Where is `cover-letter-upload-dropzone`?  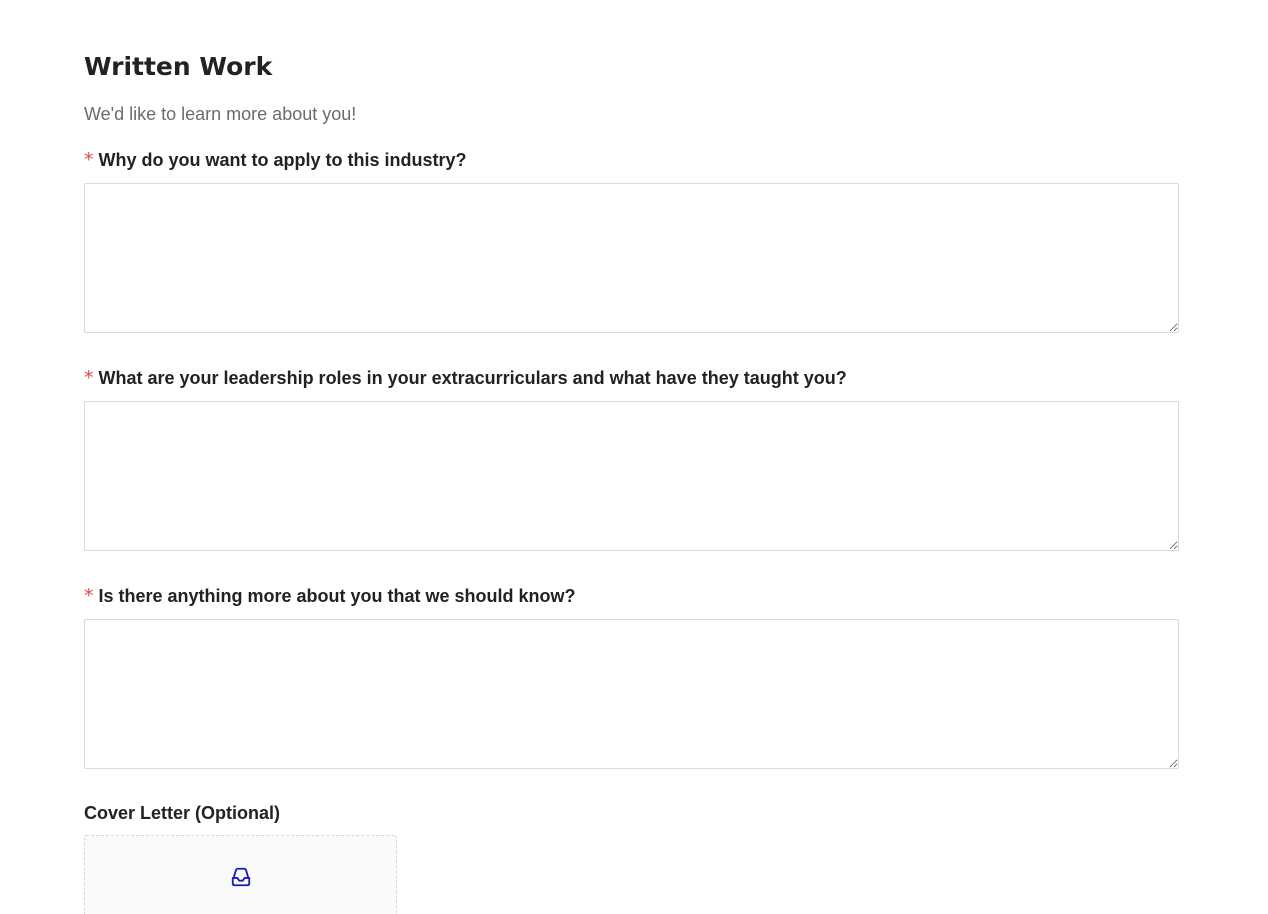 cover-letter-upload-dropzone is located at coordinates (240, 874).